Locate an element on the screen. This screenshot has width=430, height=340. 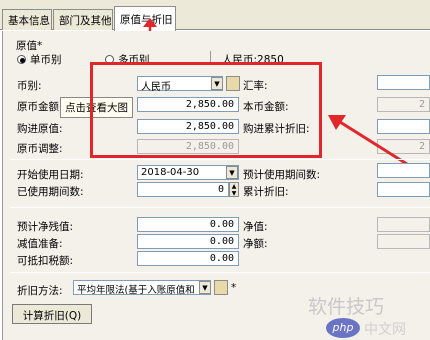
purchase-value-label: 购进原值: is located at coordinates (40, 129).